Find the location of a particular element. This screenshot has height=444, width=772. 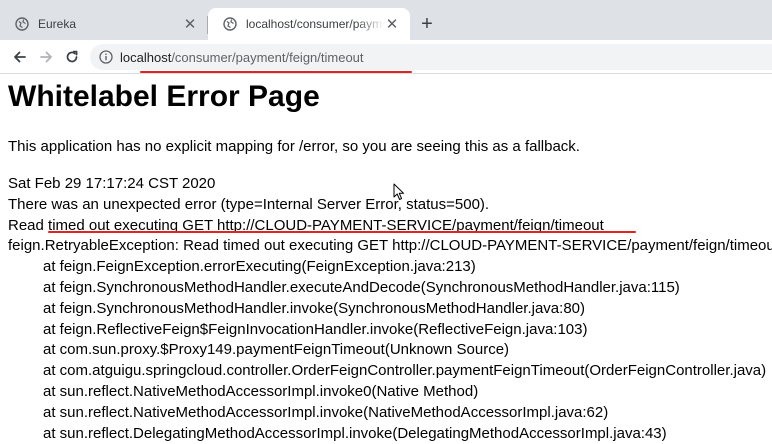

back-button is located at coordinates (20, 57).